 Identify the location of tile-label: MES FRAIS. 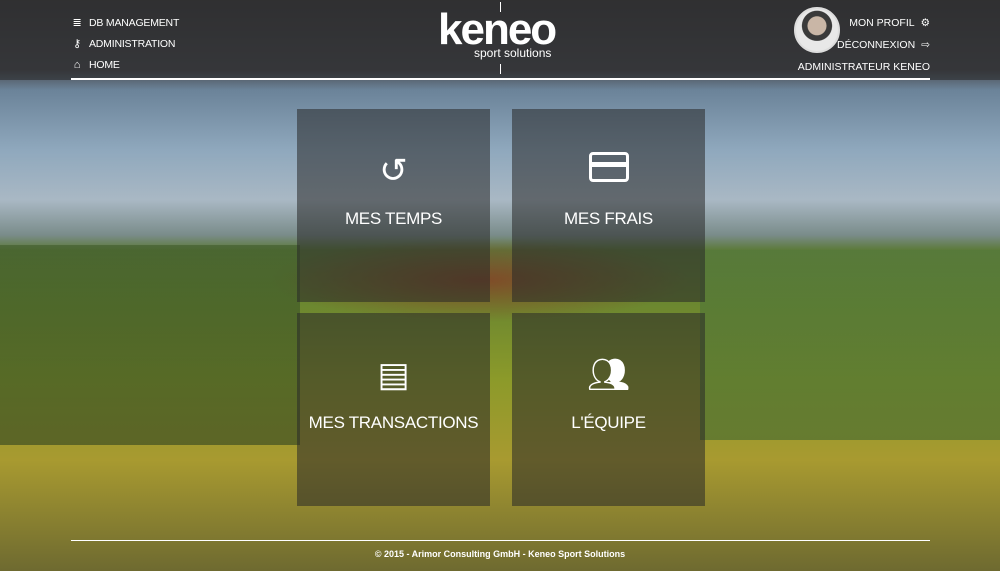
(608, 218).